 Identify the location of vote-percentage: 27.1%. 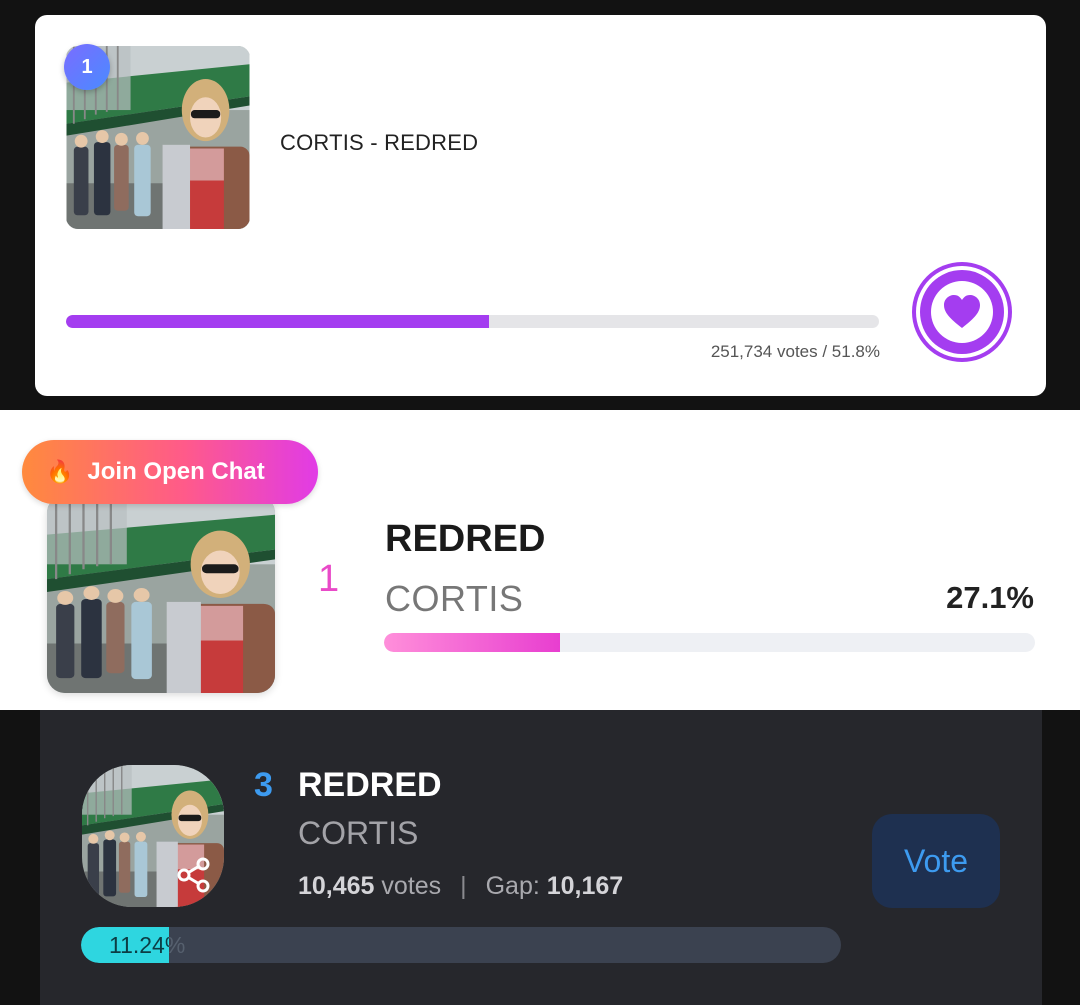
(990, 597).